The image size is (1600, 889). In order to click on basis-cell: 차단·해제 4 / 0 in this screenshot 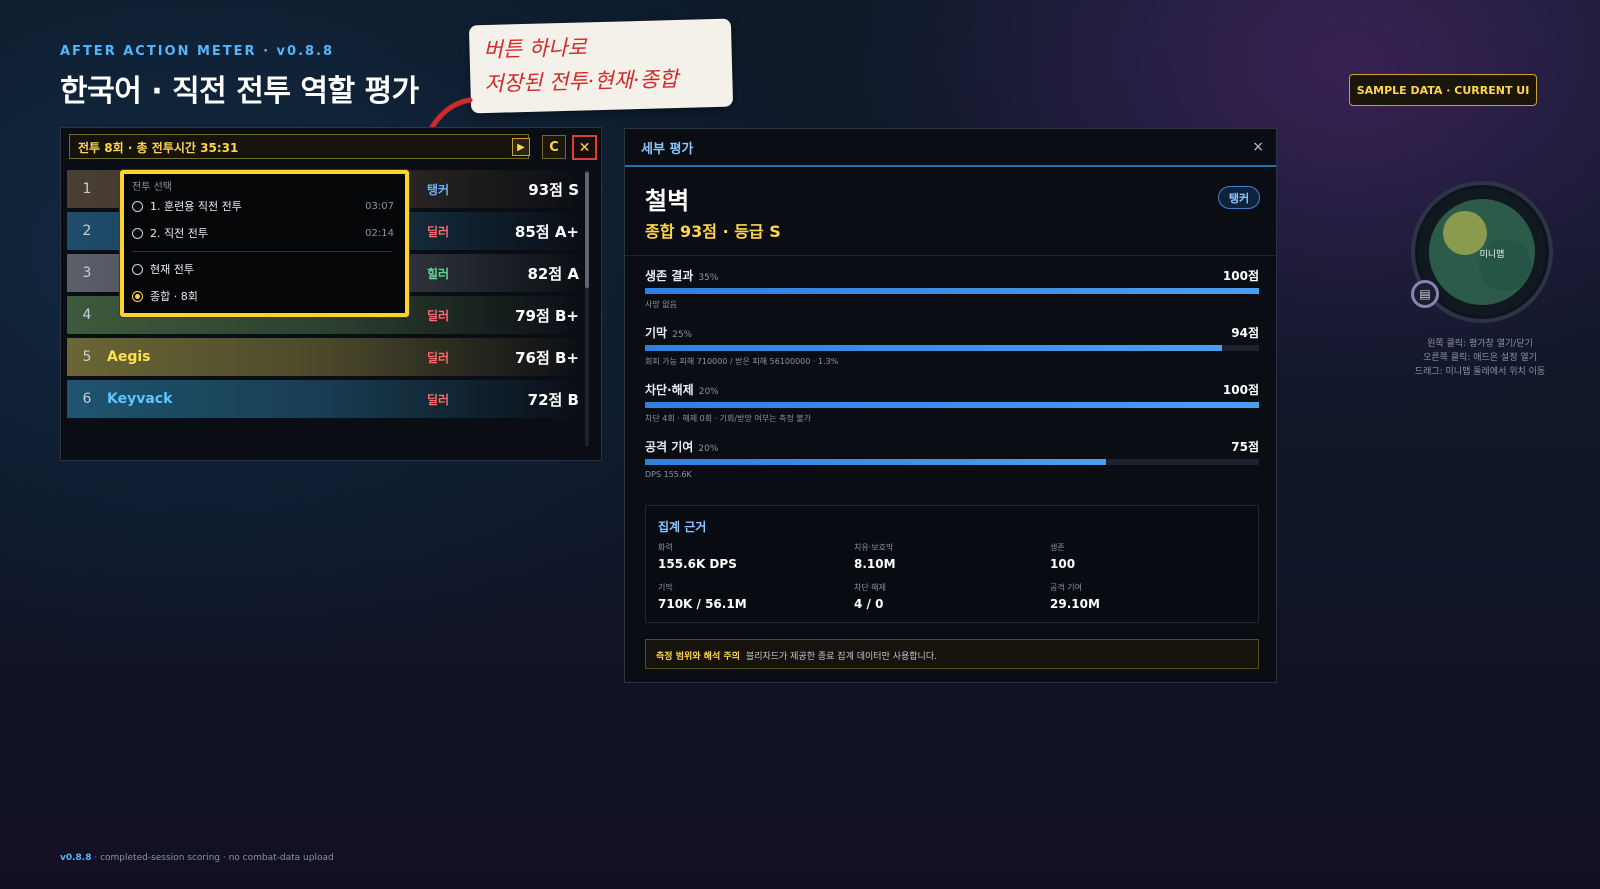, I will do `click(949, 596)`.